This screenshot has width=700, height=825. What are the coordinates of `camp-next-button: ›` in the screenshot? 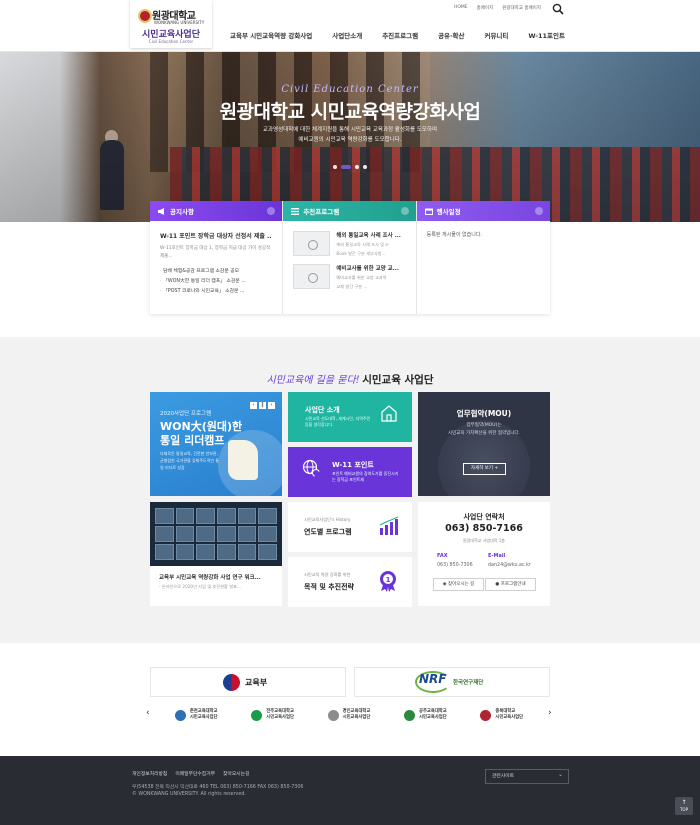 It's located at (271, 405).